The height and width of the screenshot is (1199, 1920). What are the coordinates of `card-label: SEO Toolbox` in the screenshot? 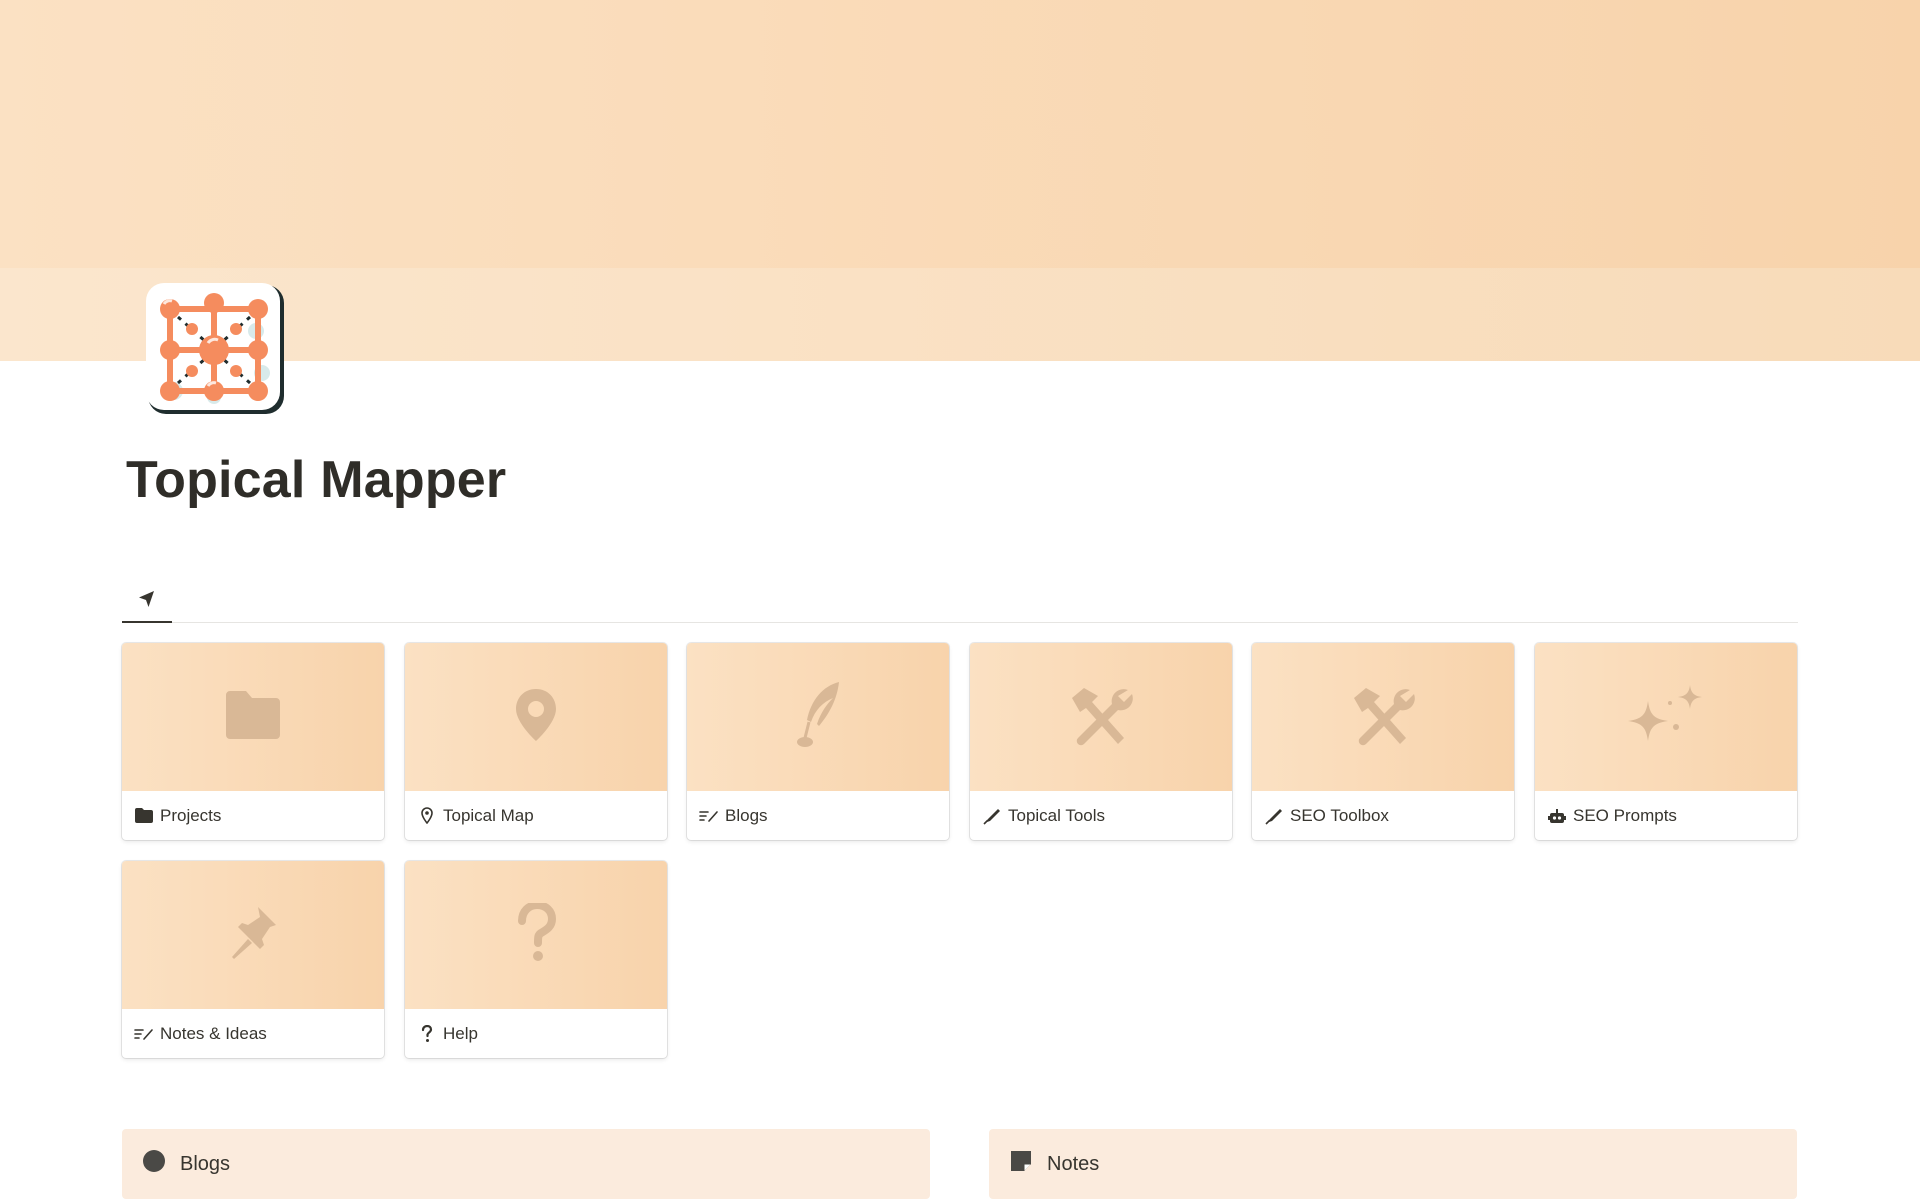 It's located at (1383, 815).